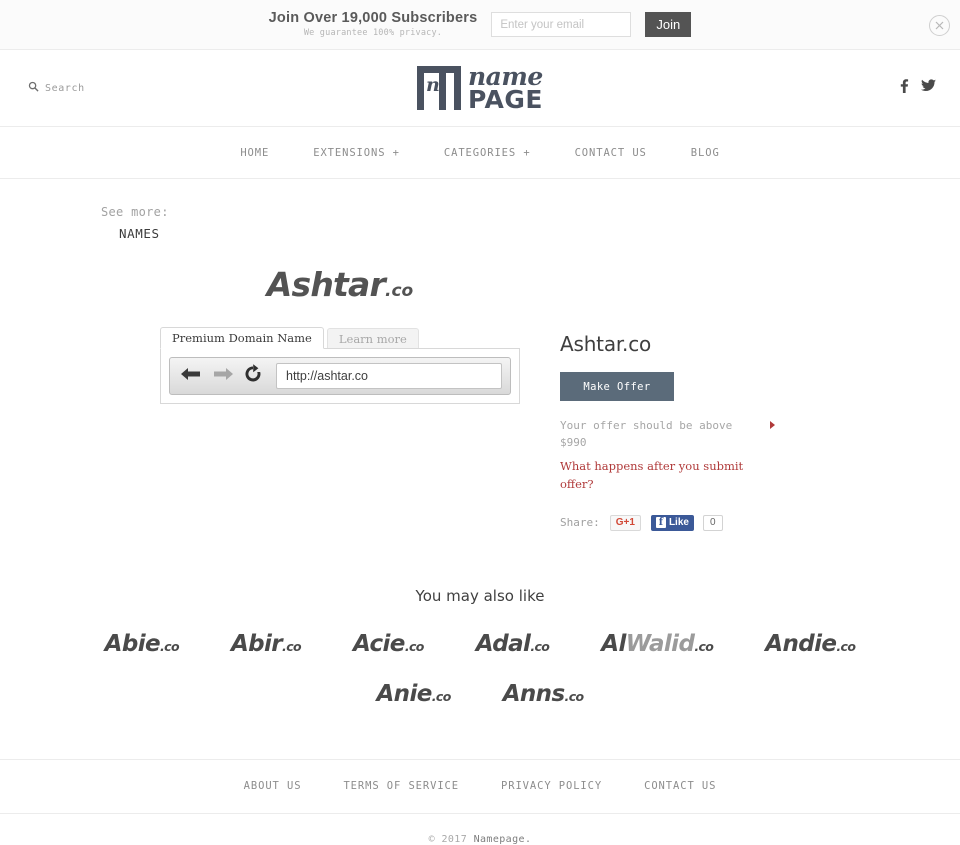 The width and height of the screenshot is (960, 845). I want to click on browser-frame: http://ashtar.co, so click(340, 376).